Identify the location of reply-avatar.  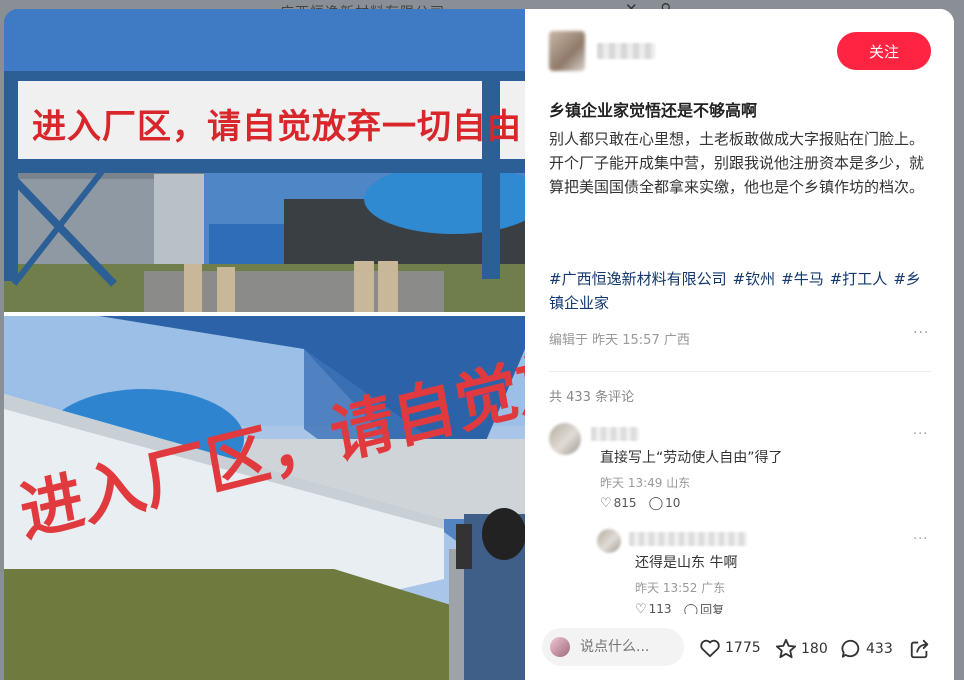
(609, 541).